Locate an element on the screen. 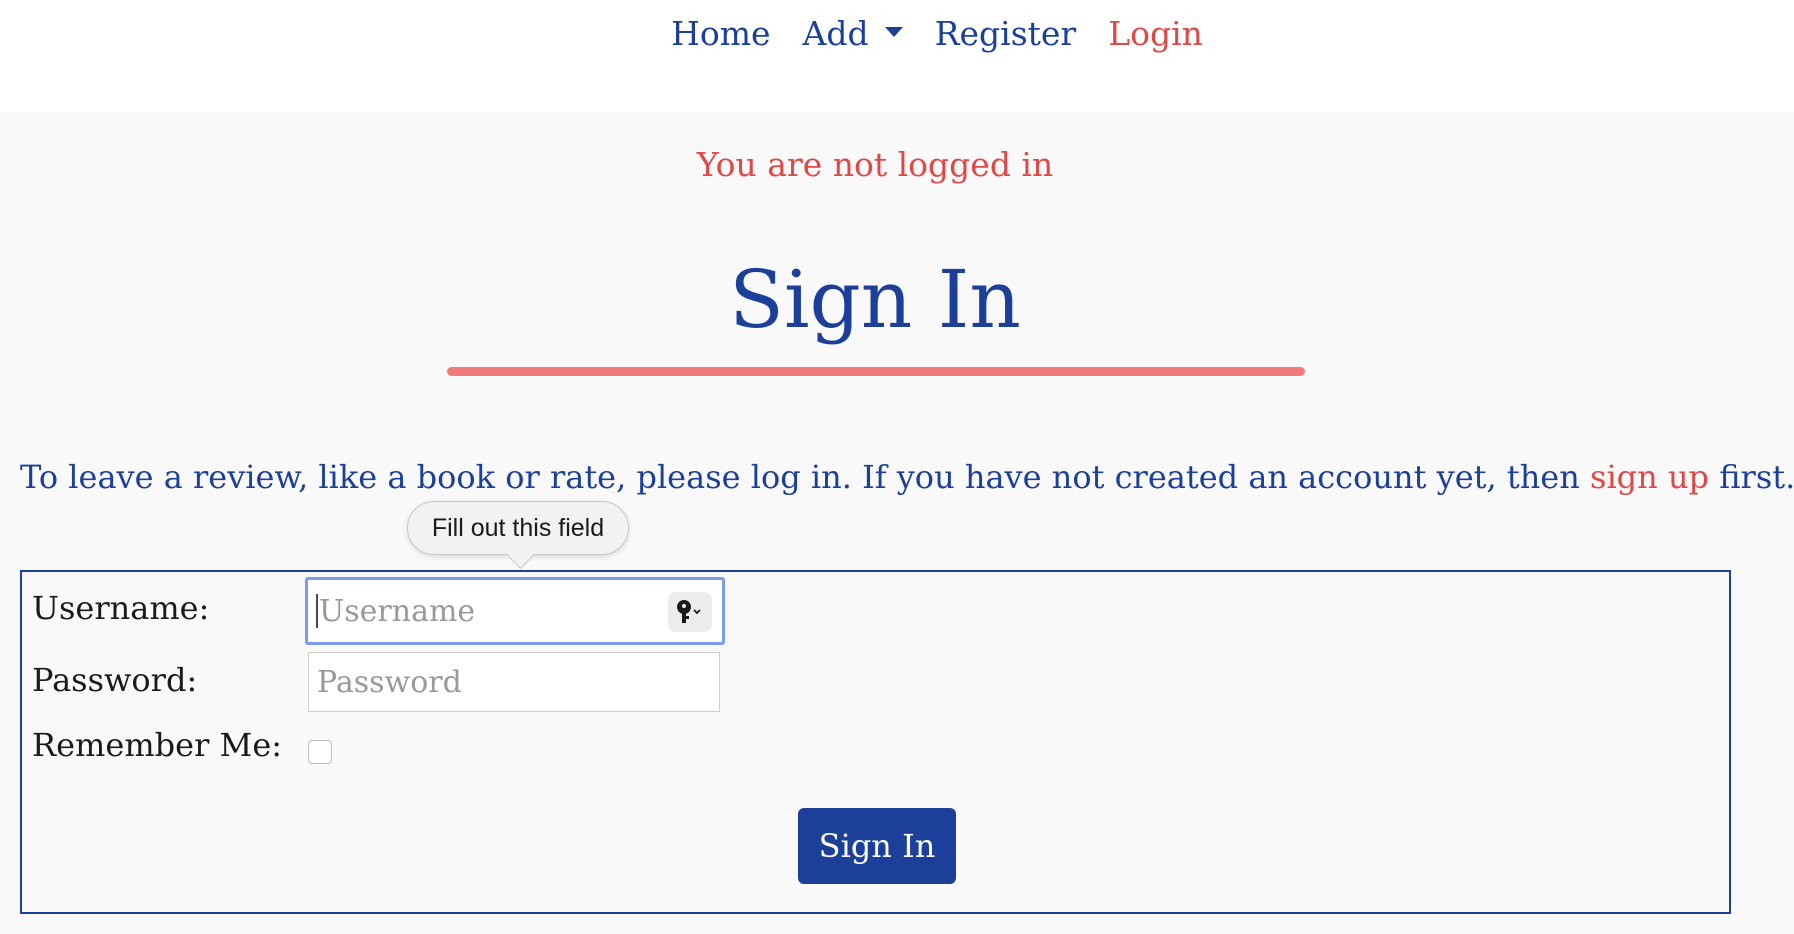  intro-text-after: first. is located at coordinates (1751, 477).